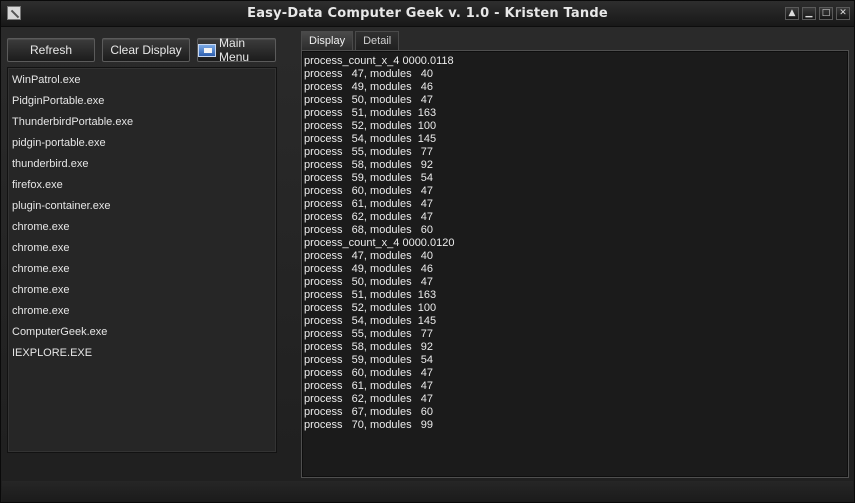 The width and height of the screenshot is (855, 503). What do you see at coordinates (142, 352) in the screenshot?
I see `list-item: IEXPLORE.EXE` at bounding box center [142, 352].